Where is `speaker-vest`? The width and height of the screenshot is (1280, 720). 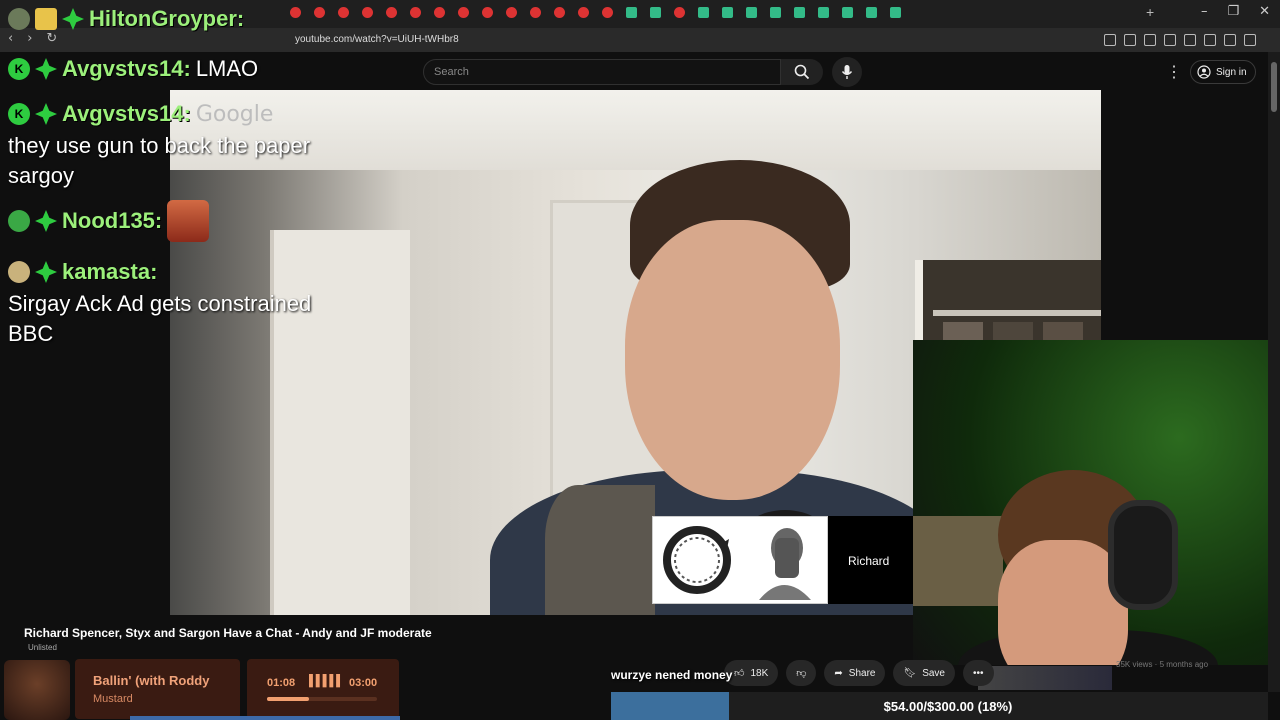 speaker-vest is located at coordinates (600, 550).